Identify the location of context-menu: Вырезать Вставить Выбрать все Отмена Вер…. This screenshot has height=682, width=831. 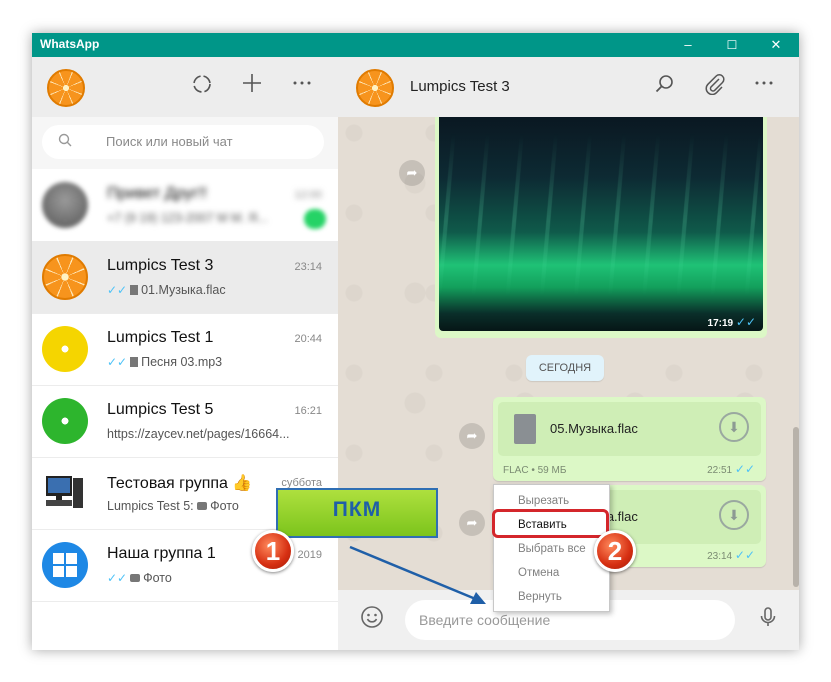
(551, 548).